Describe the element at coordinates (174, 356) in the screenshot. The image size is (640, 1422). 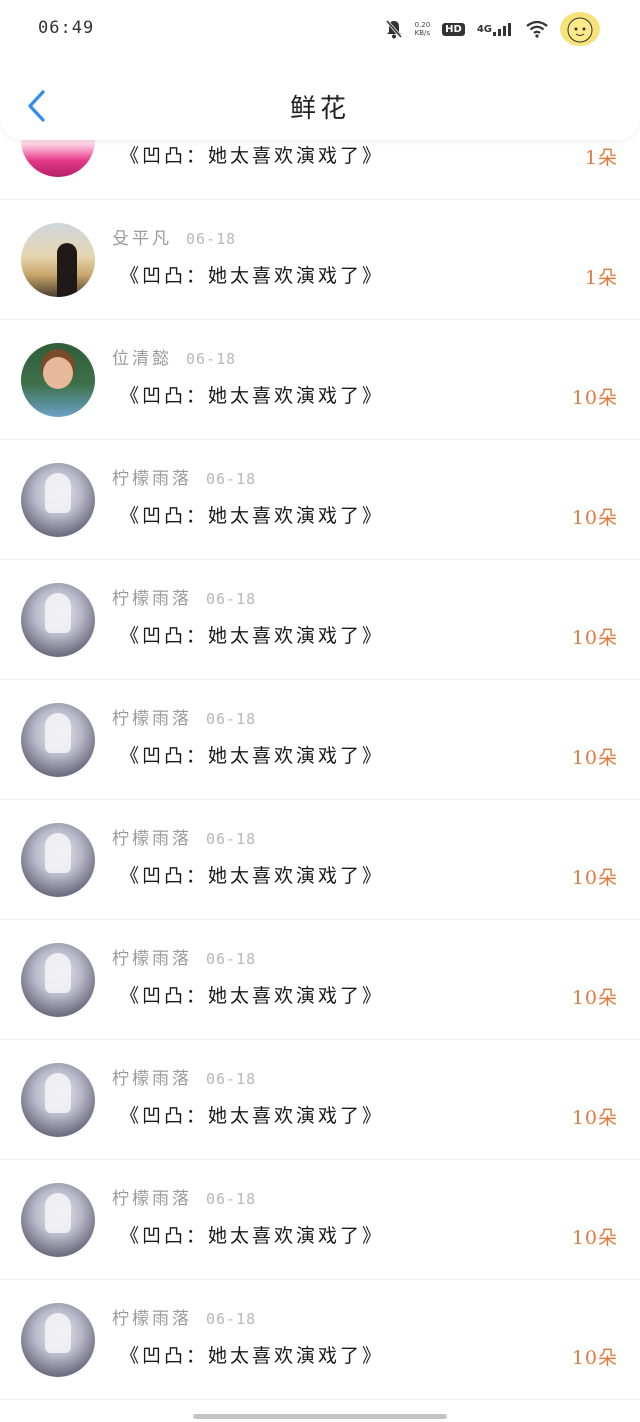
I see `name-line: 位清懿 06-18` at that location.